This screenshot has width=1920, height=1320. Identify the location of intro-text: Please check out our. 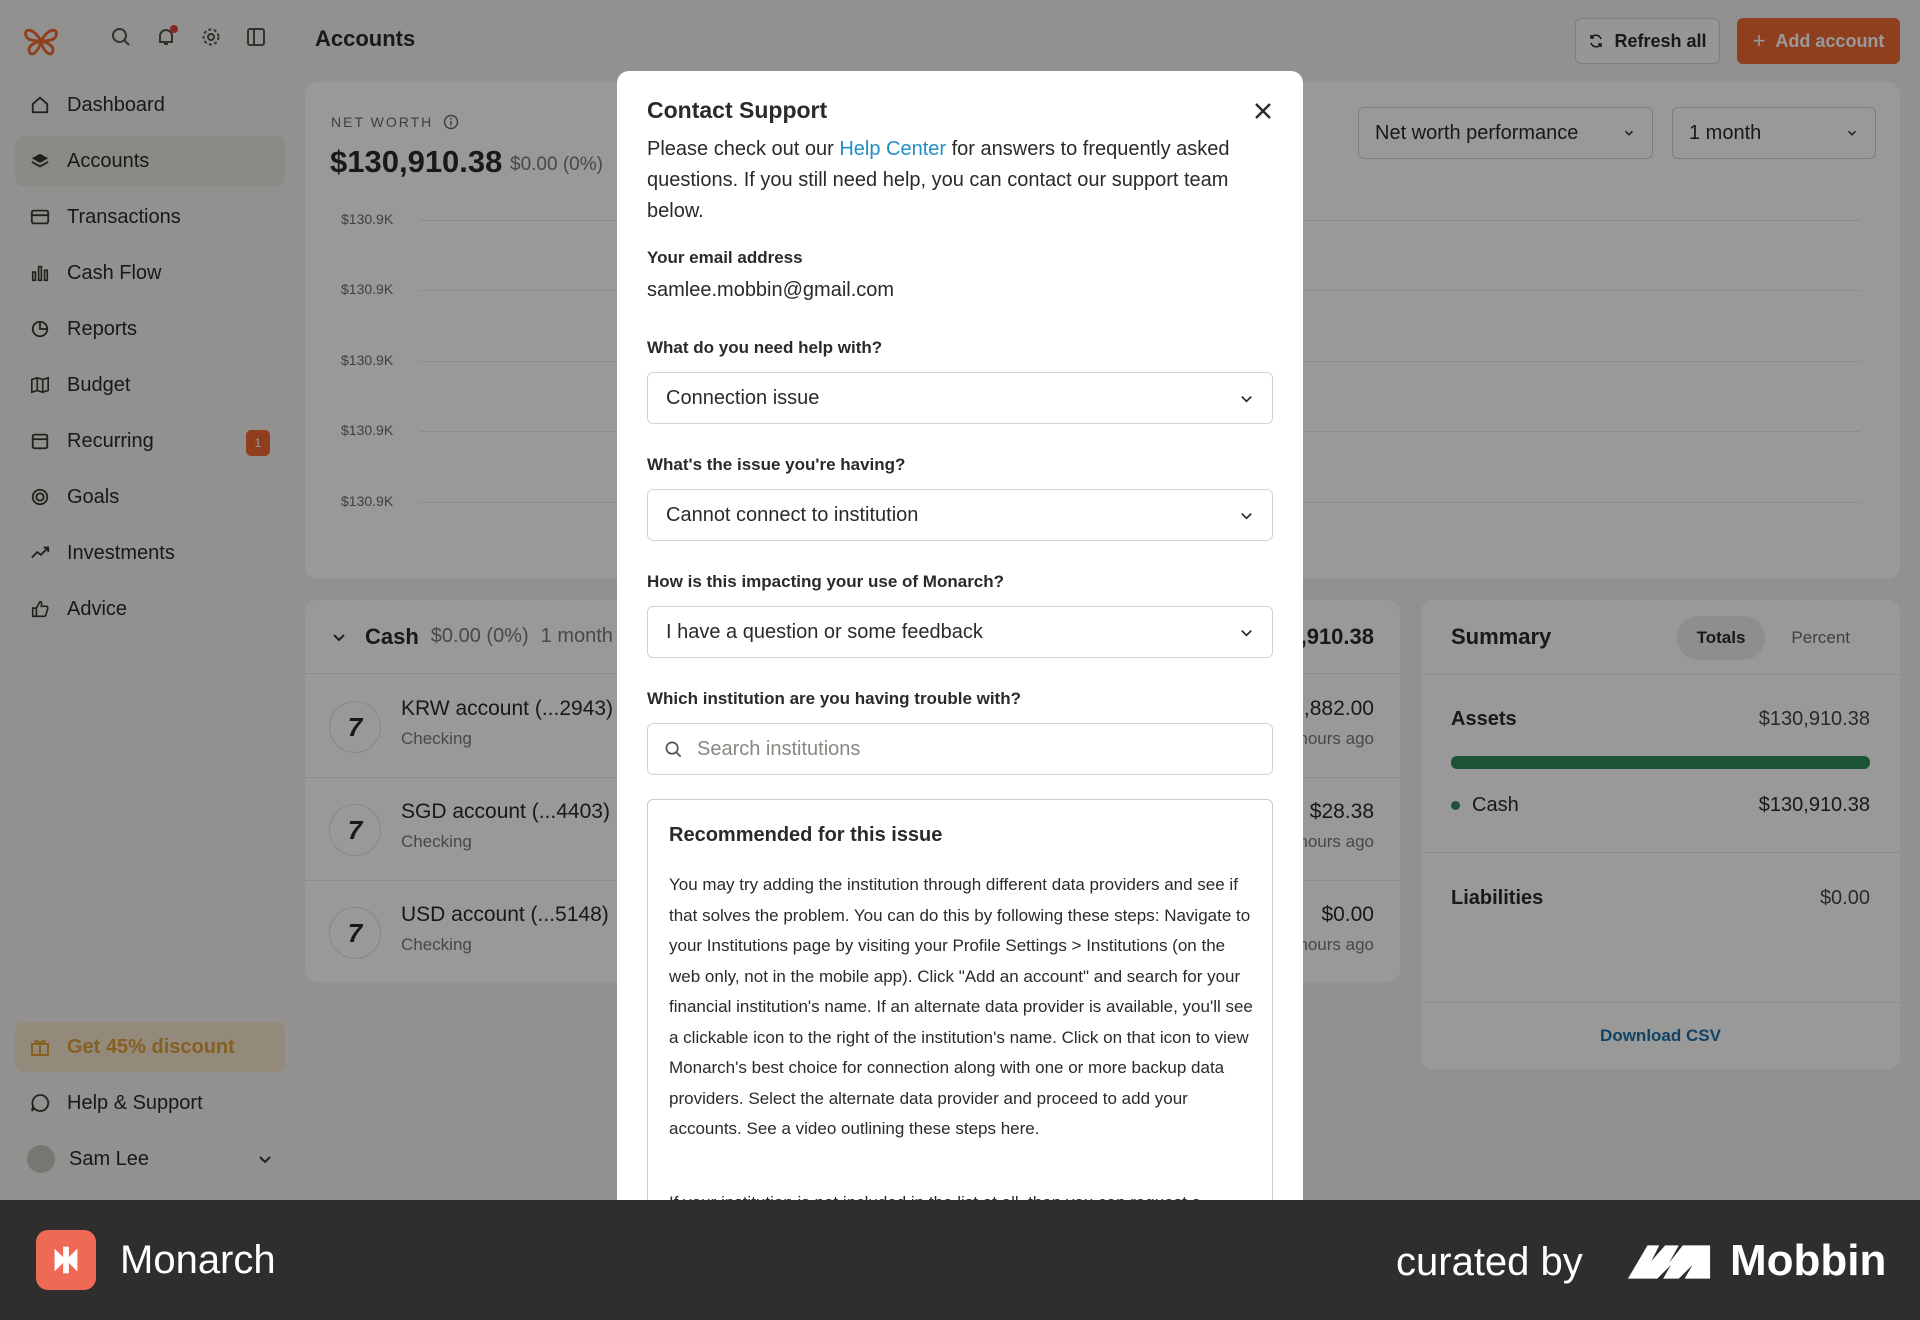
(743, 149).